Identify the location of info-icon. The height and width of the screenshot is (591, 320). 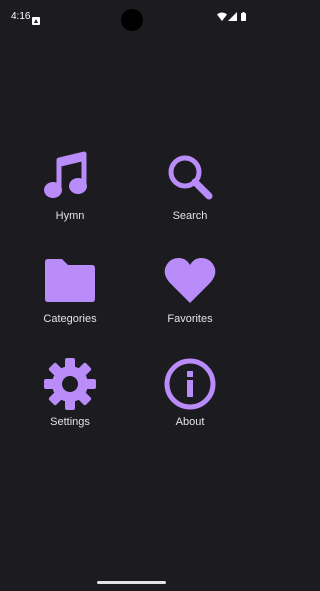
(190, 384).